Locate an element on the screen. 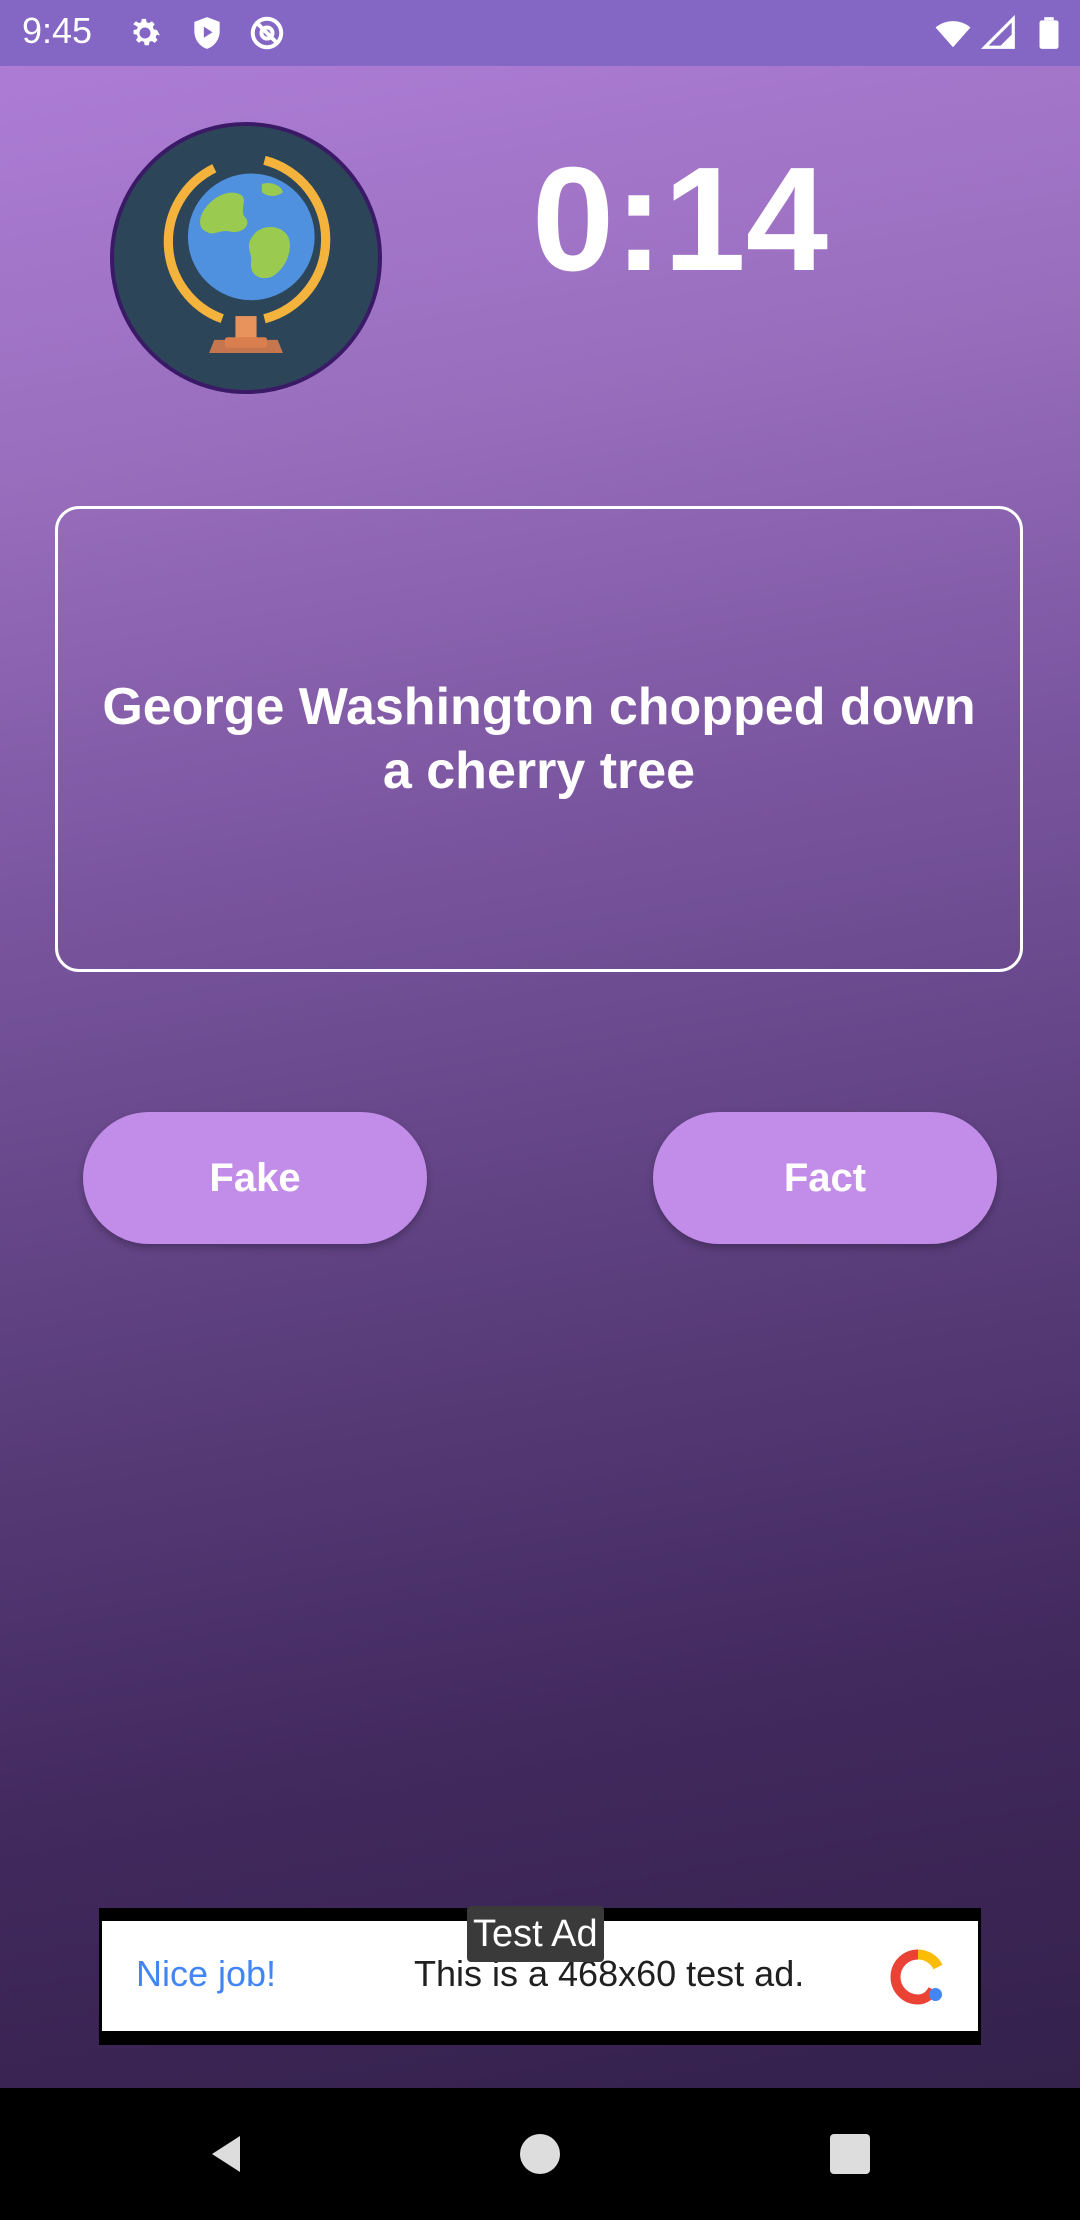 The height and width of the screenshot is (2220, 1080). navigation-bar is located at coordinates (540, 2154).